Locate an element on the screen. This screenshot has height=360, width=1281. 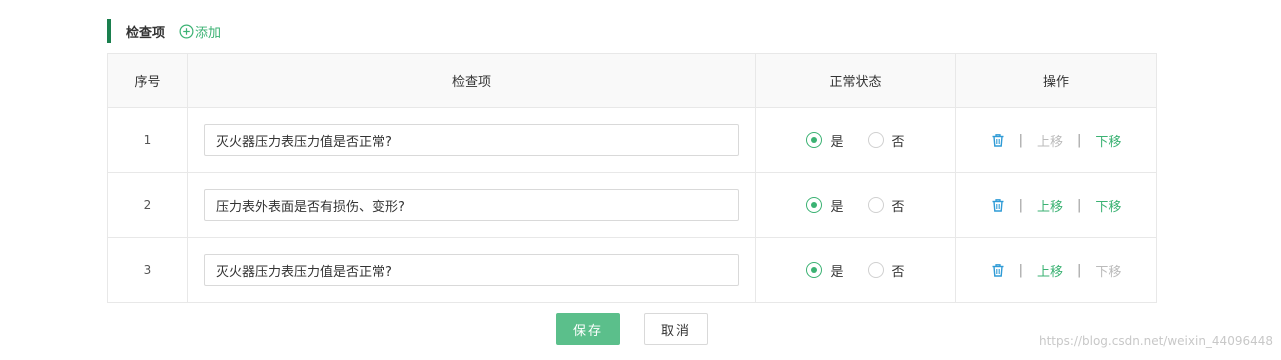
table-header-row: 序号 检查项 正常状态 操作 is located at coordinates (632, 80).